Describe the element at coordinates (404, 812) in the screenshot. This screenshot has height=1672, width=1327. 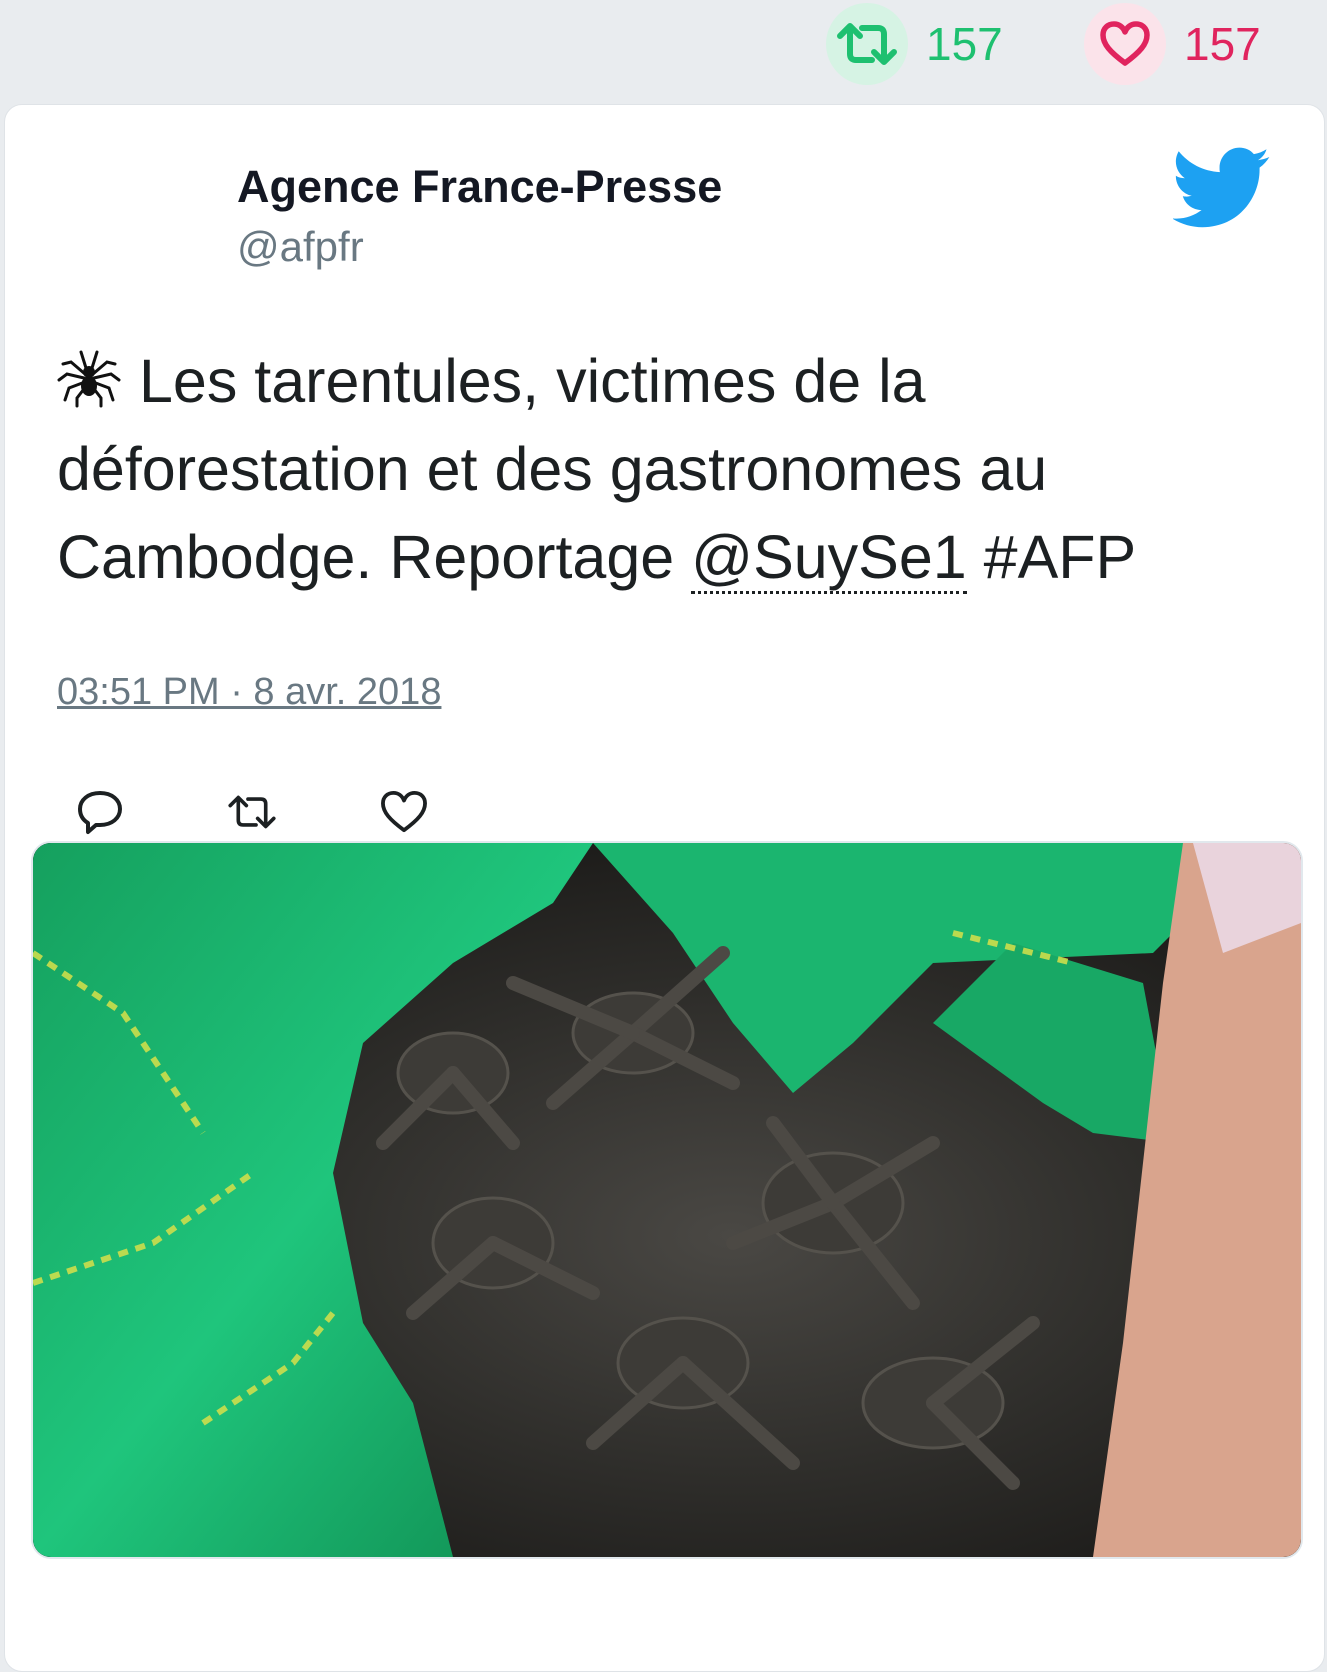
I see `like-icon` at that location.